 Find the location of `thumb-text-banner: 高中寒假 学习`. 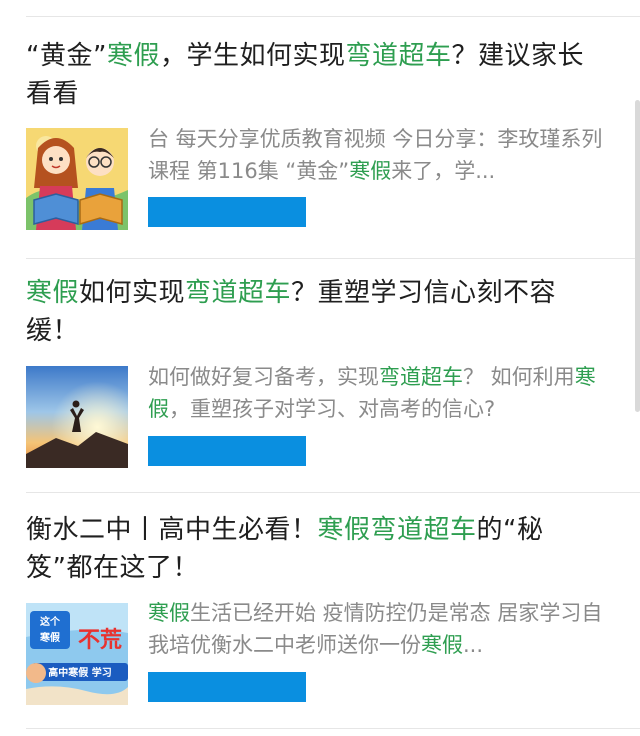

thumb-text-banner: 高中寒假 学习 is located at coordinates (79, 672).